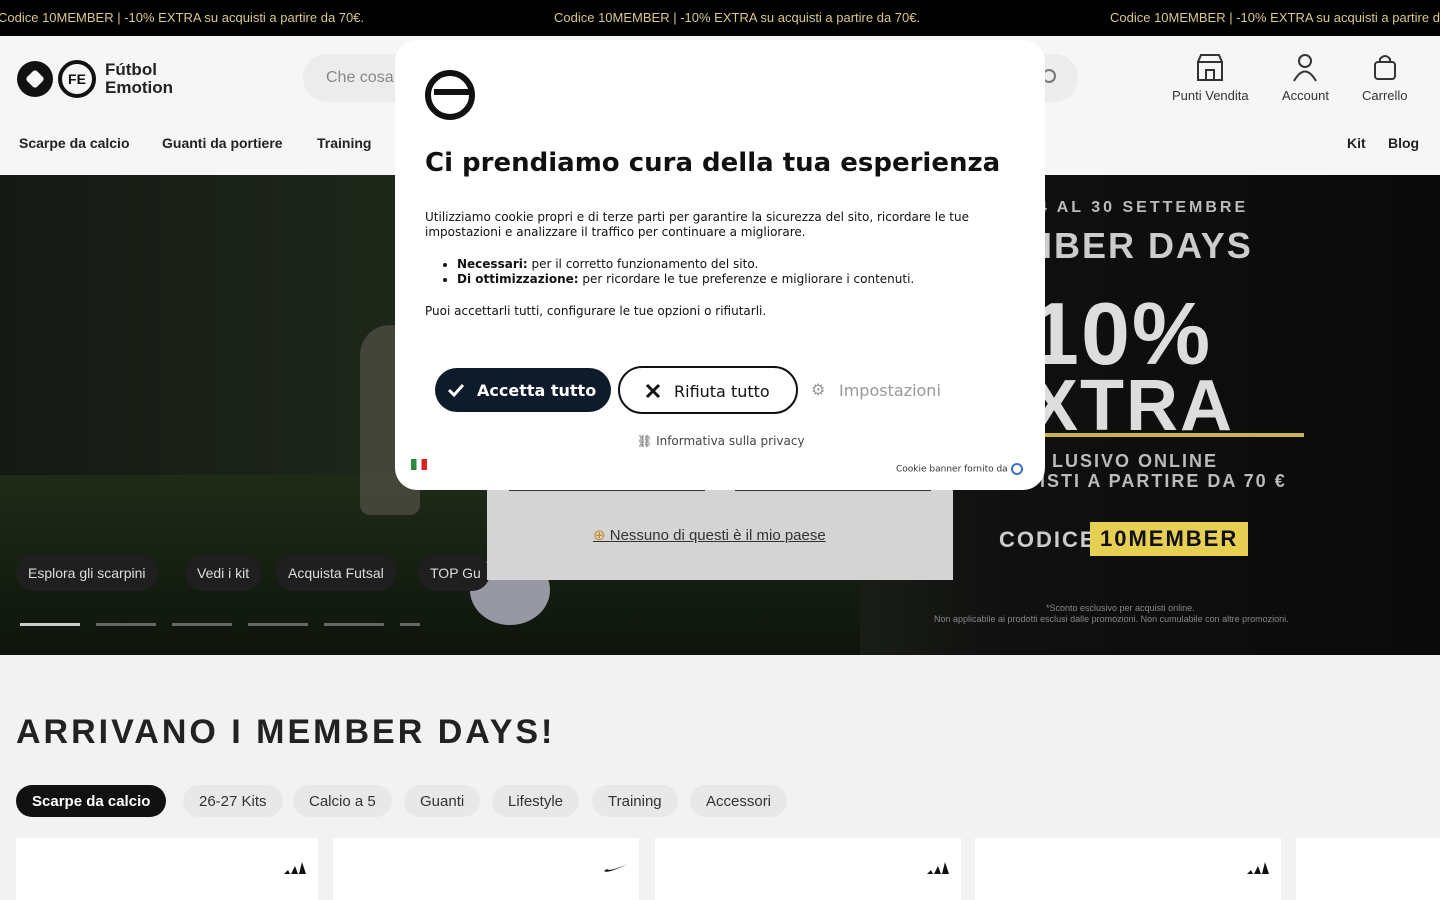 This screenshot has height=900, width=1440. Describe the element at coordinates (286, 732) in the screenshot. I see `section-title: ARRIVANO I MEMBER DAYS!` at that location.